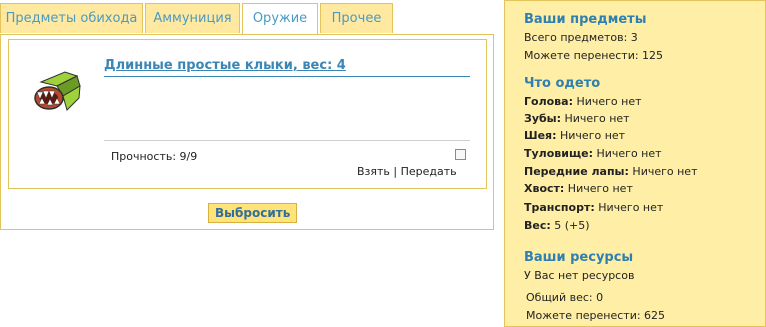  What do you see at coordinates (356, 18) in the screenshot?
I see `tab-other: Прочее` at bounding box center [356, 18].